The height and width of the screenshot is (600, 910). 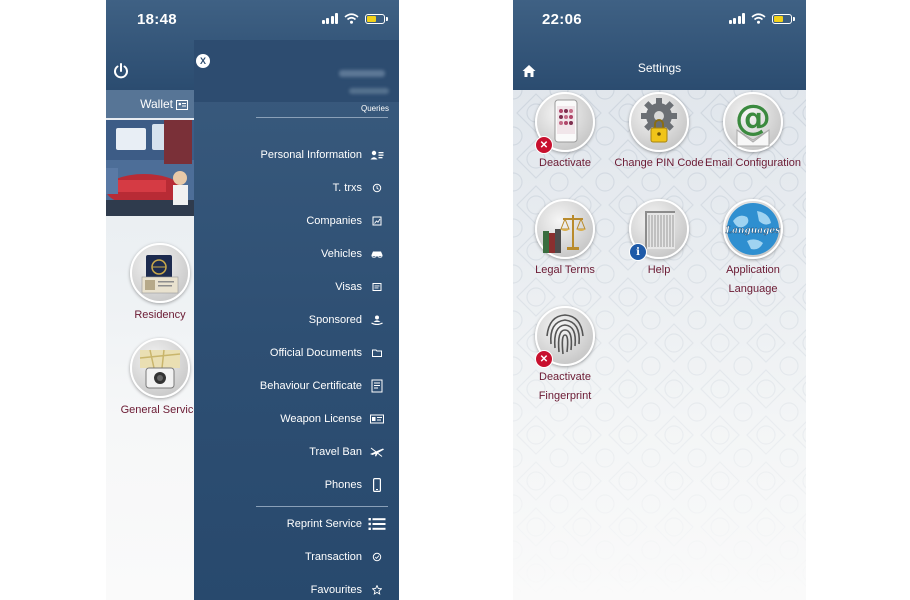 I want to click on menu-item-phones: Phones, so click(x=296, y=485).